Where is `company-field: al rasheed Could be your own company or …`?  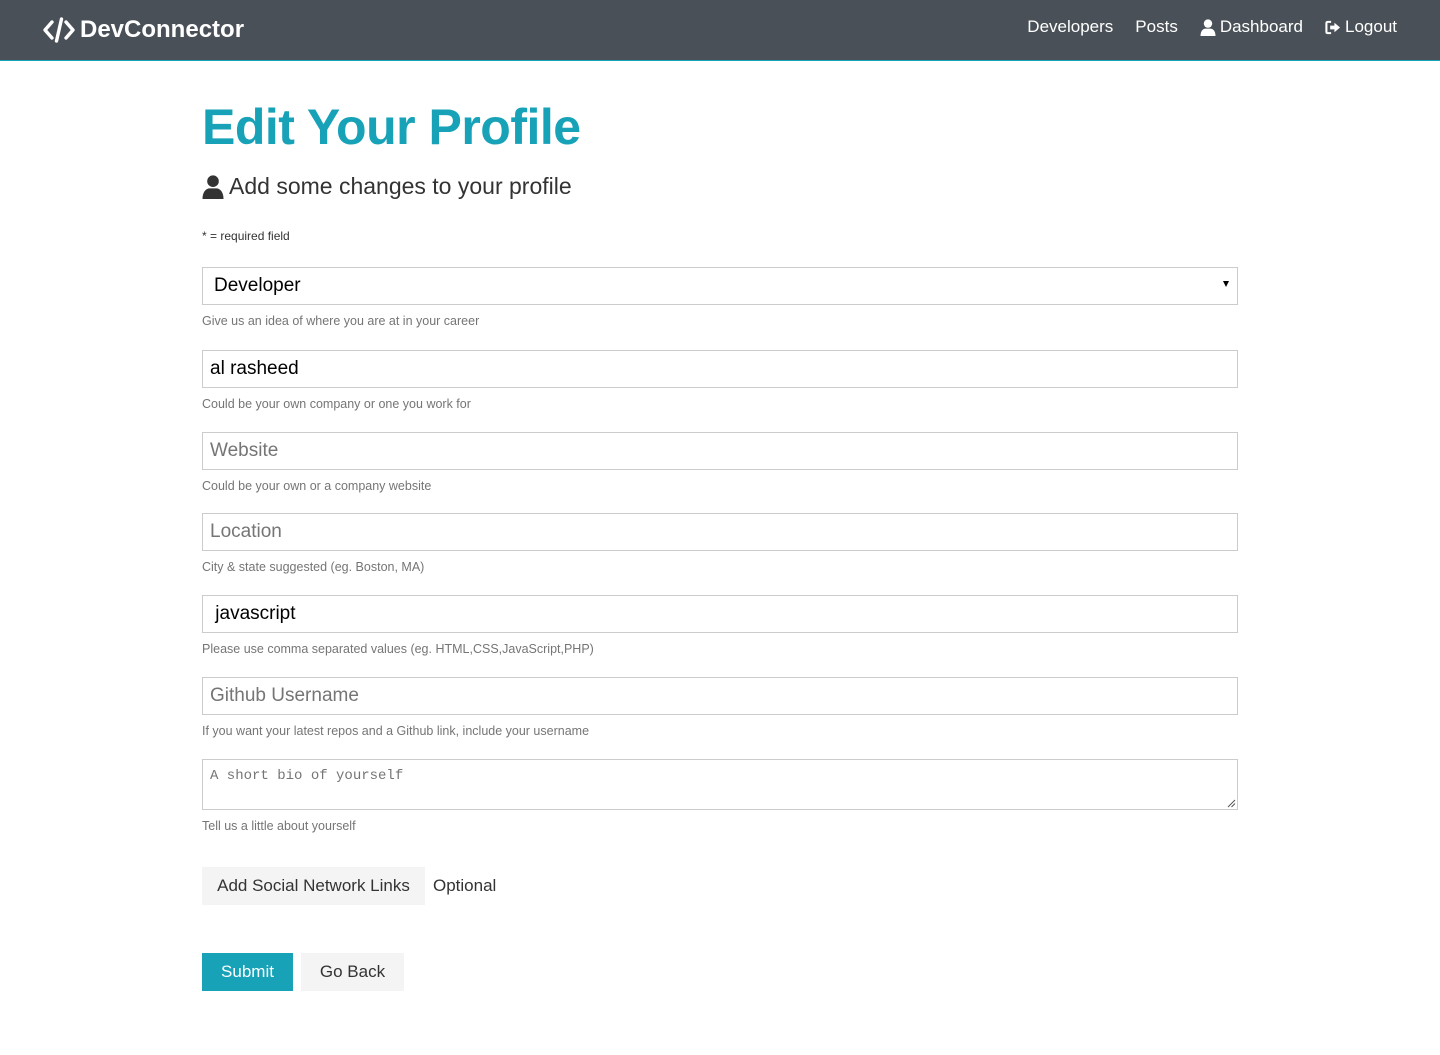 company-field: al rasheed Could be your own company or … is located at coordinates (720, 380).